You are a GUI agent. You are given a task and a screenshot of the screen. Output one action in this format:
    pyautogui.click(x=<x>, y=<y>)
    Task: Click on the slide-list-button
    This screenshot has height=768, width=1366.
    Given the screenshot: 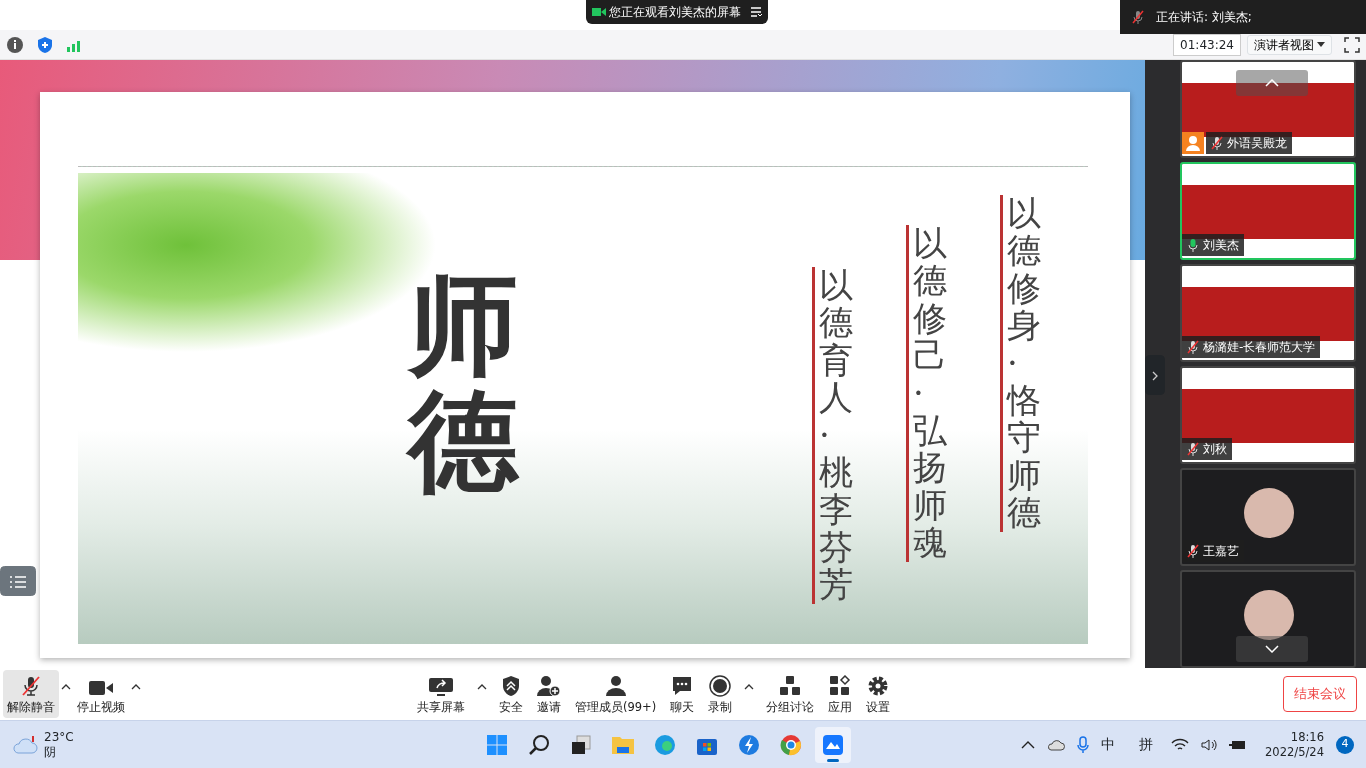 What is the action you would take?
    pyautogui.click(x=18, y=581)
    